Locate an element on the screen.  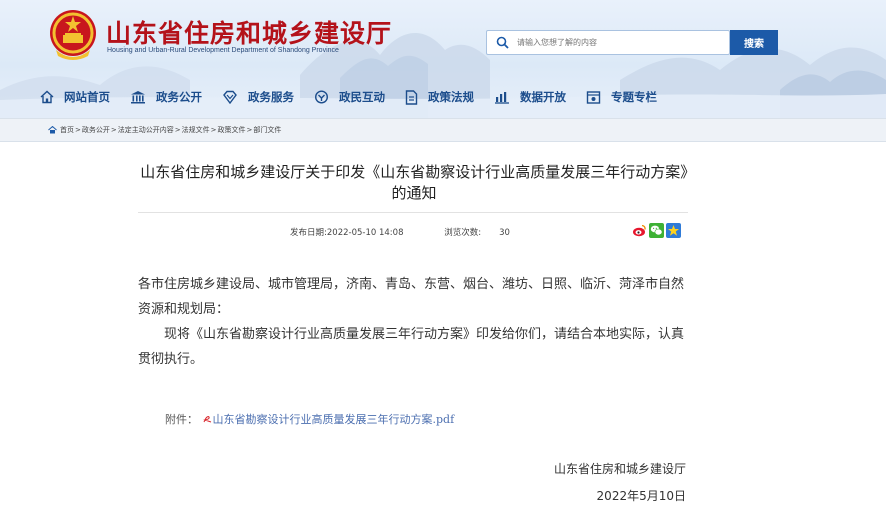
main-nav: 网站首页 政务公开 政务服务 政民互动 政策法规 数据开放 专题专栏 is located at coordinates (358, 97).